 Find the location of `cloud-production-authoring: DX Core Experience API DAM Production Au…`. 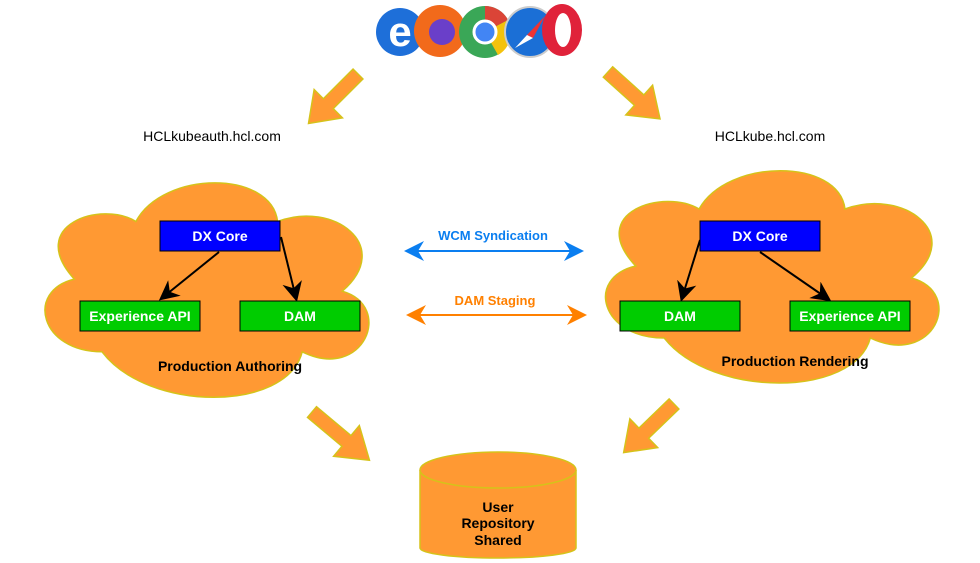

cloud-production-authoring: DX Core Experience API DAM Production Au… is located at coordinates (207, 290).